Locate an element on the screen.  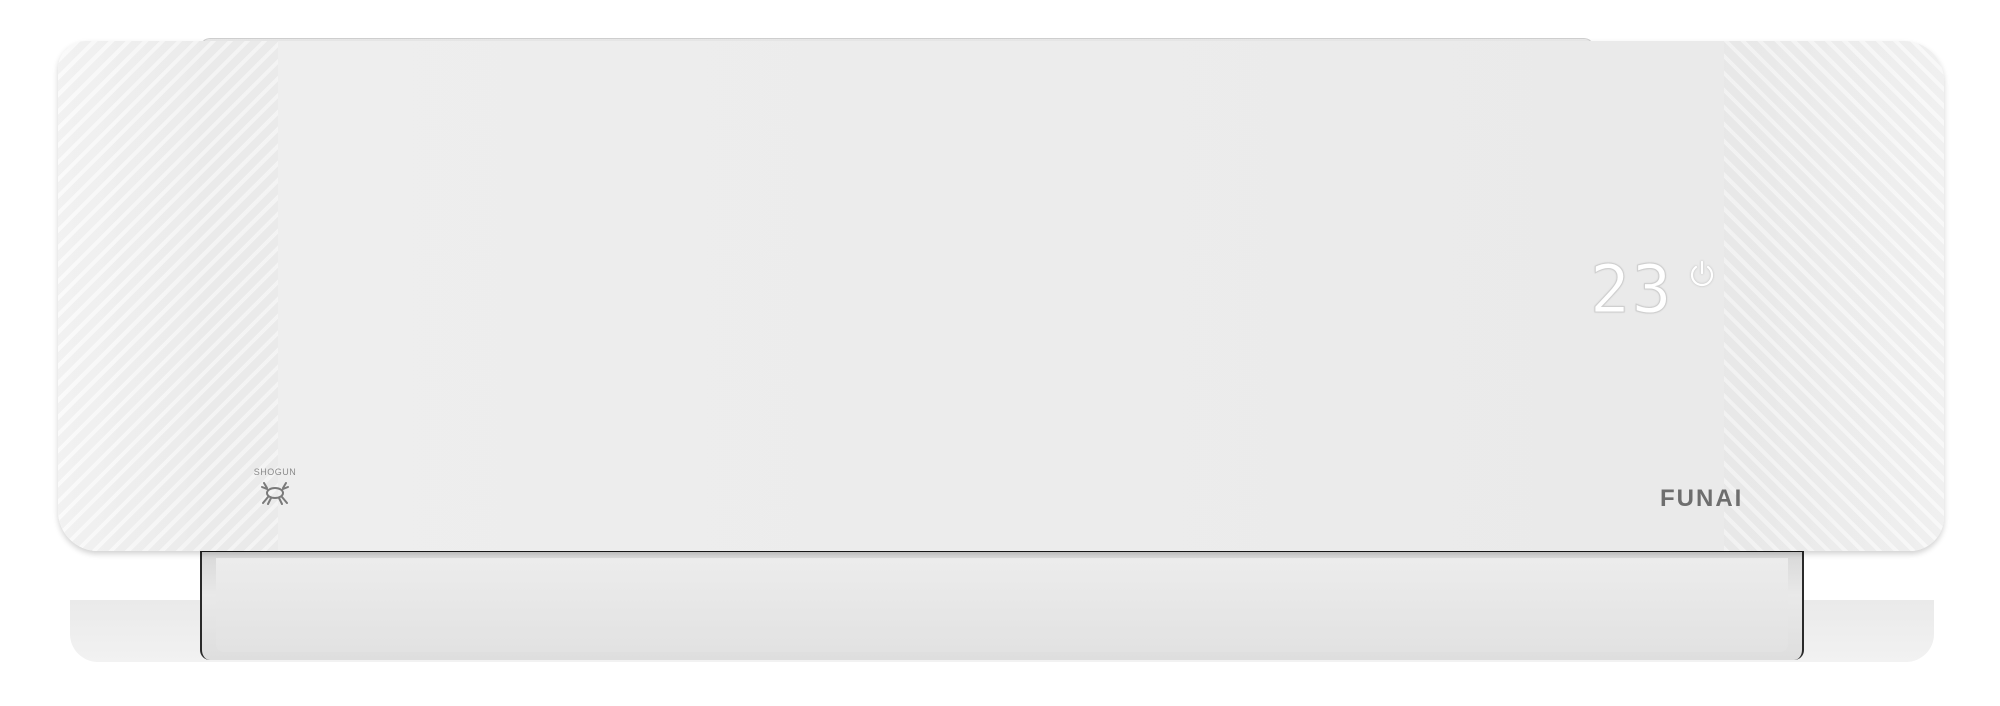
power-icon is located at coordinates (1702, 273).